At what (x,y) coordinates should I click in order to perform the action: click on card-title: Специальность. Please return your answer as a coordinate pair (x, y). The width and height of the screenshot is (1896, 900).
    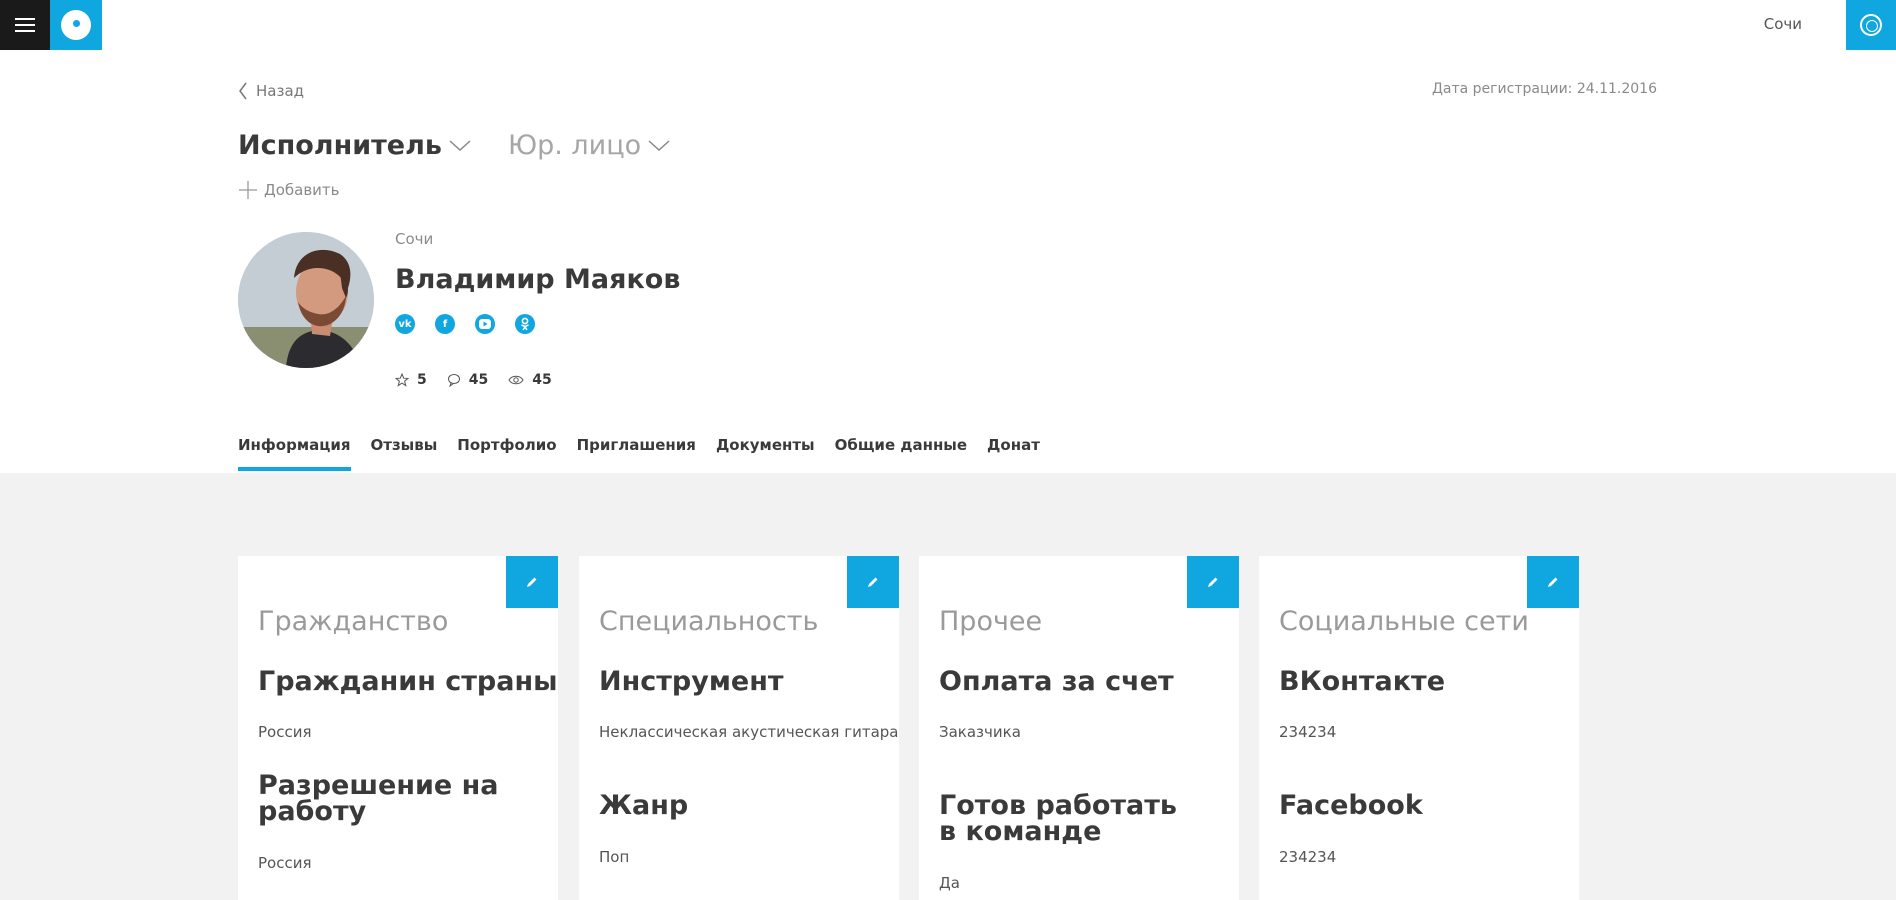
    Looking at the image, I should click on (709, 621).